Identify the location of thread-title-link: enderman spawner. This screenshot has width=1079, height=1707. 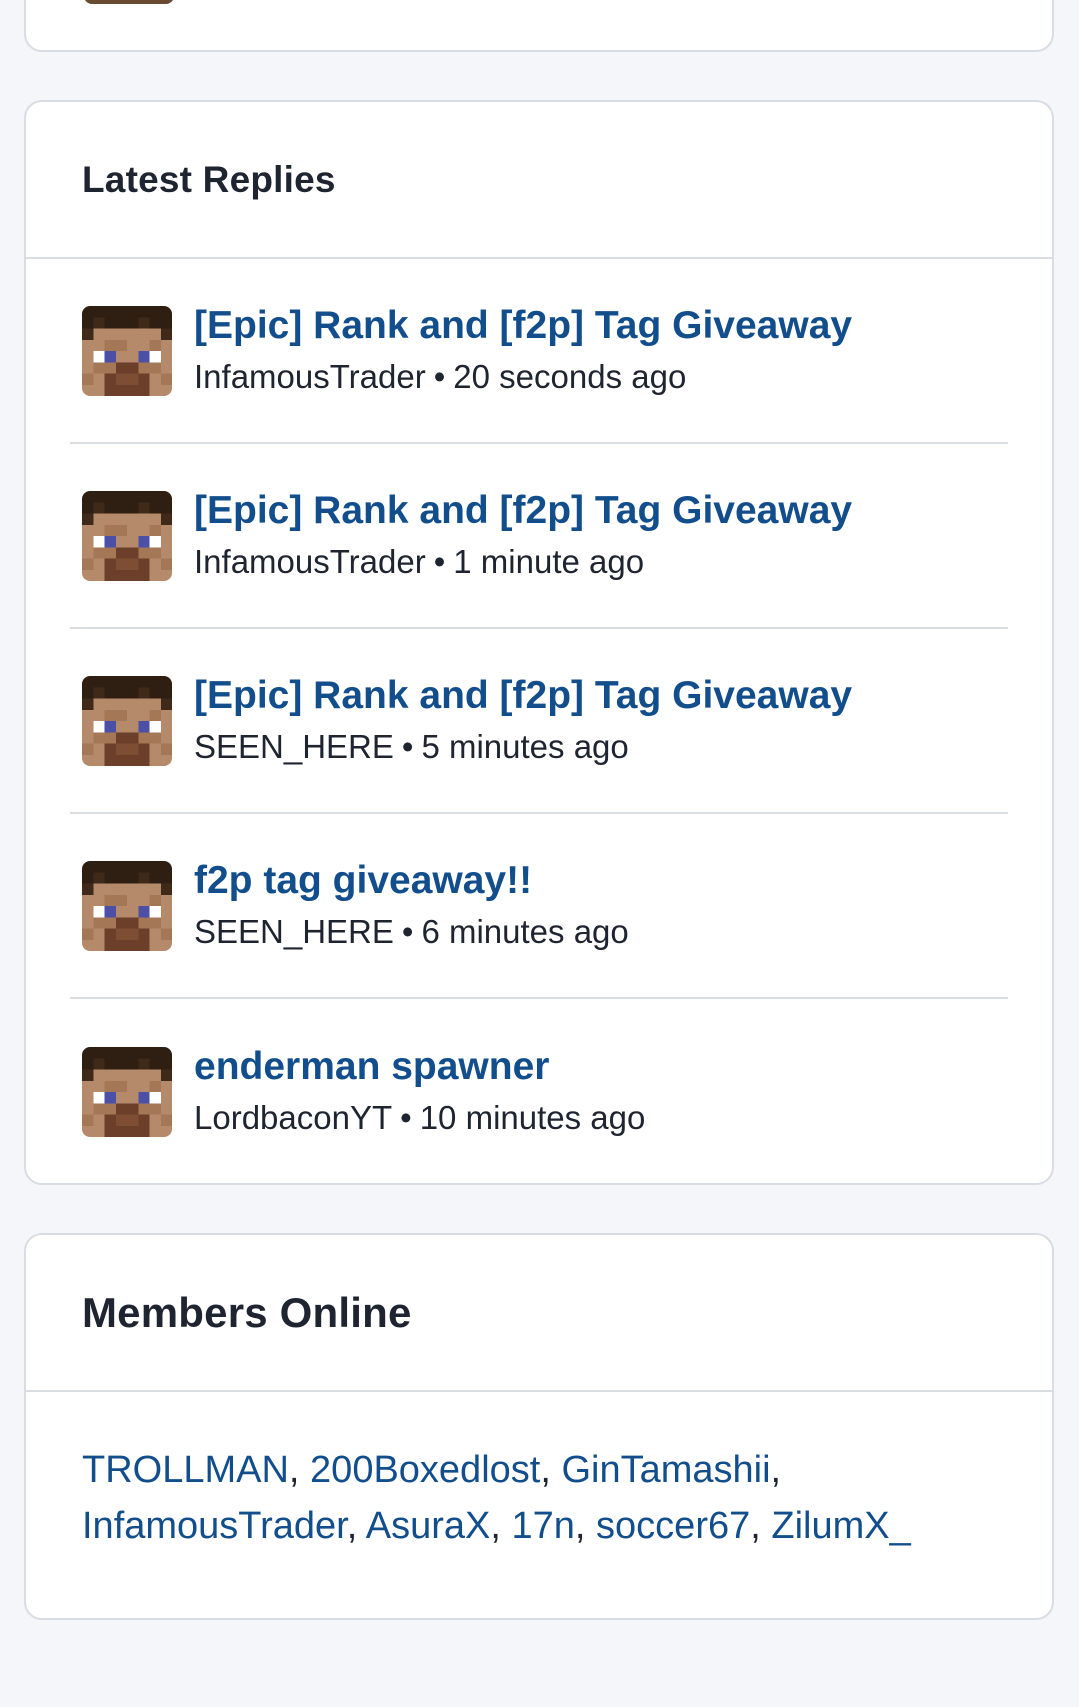
(419, 1067).